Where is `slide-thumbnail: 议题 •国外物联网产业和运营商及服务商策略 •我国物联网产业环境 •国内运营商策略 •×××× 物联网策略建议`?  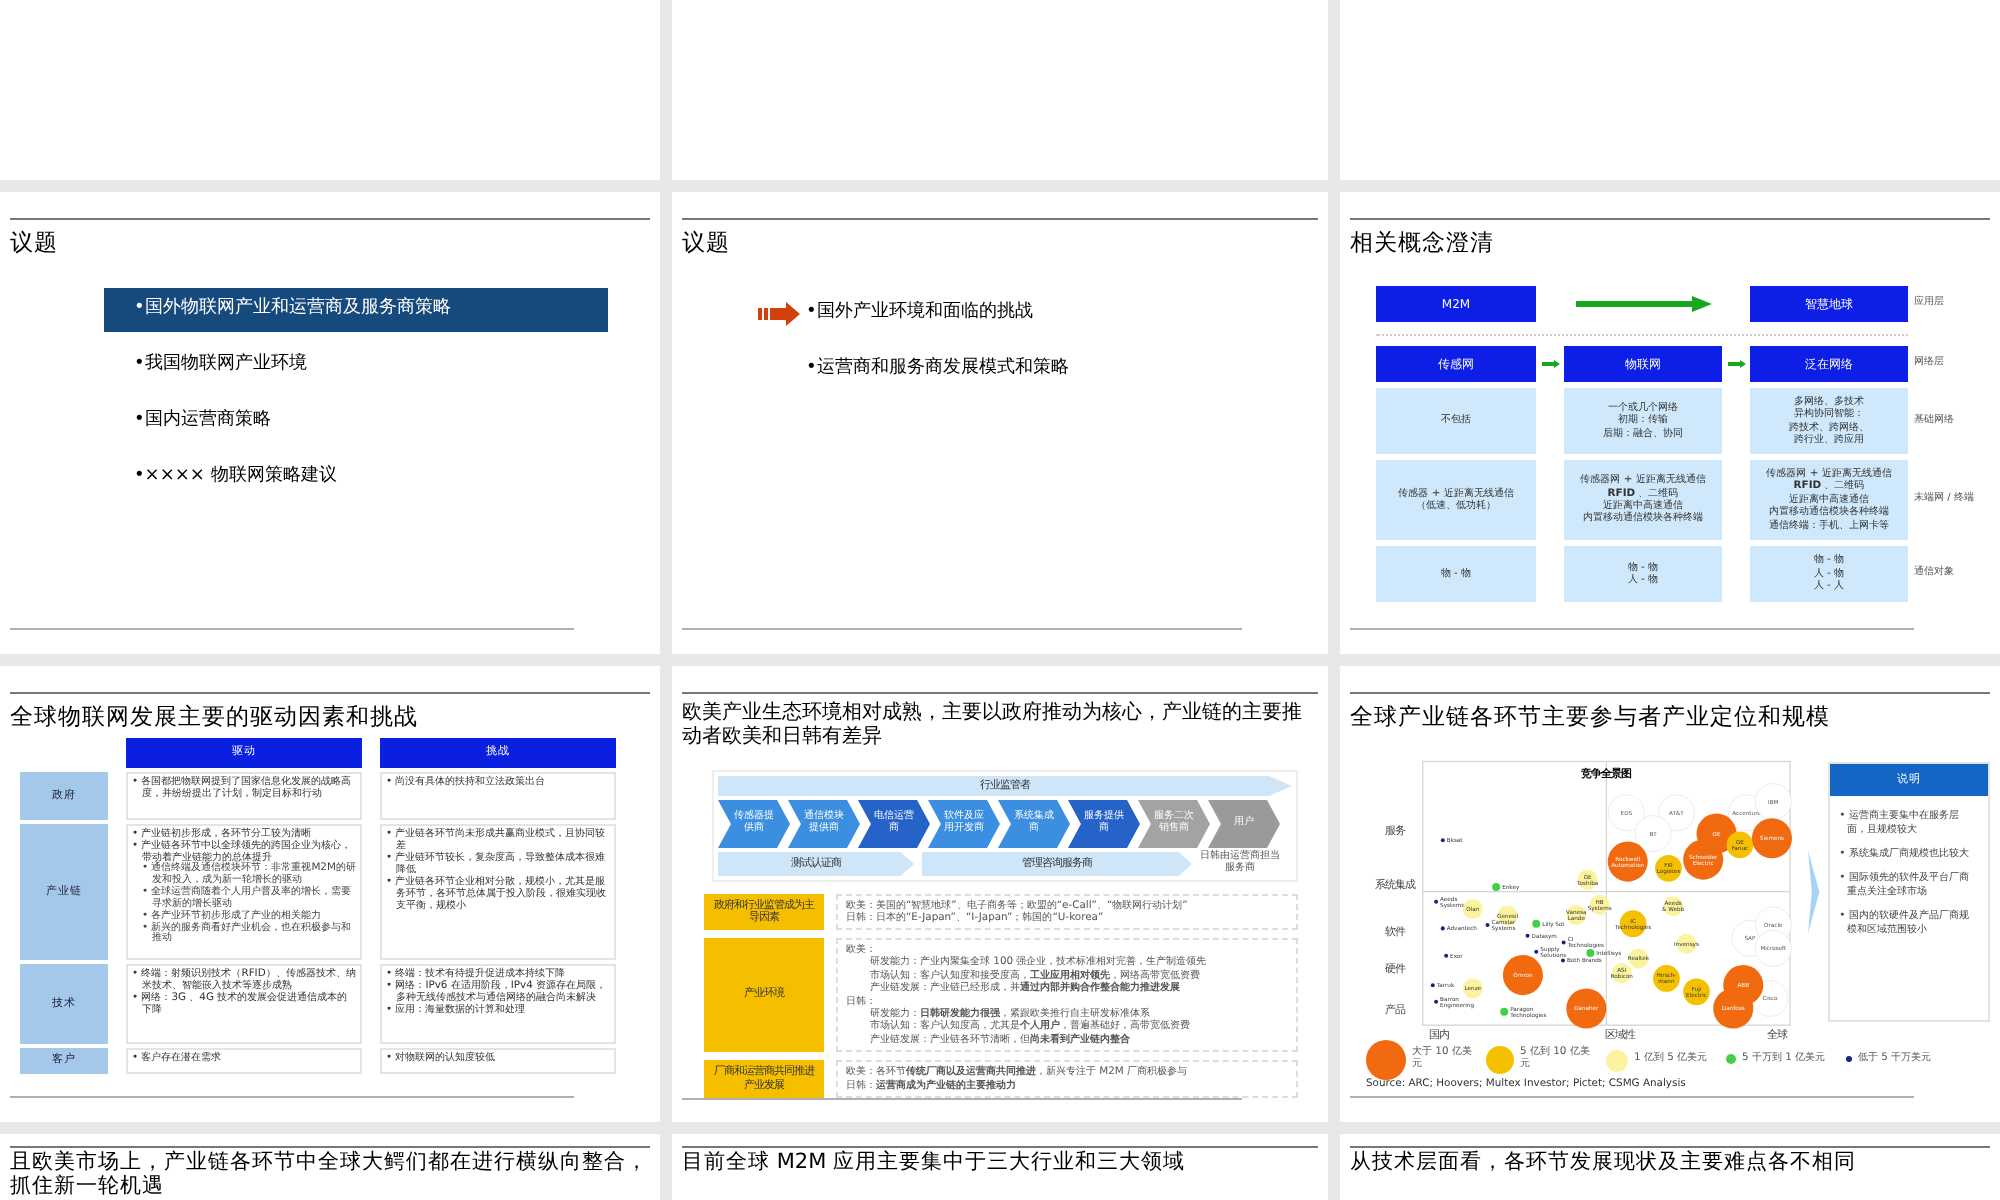
slide-thumbnail: 议题 •国外物联网产业和运营商及服务商策略 •我国物联网产业环境 •国内运营商策略 •×××× 物联网策略建议 is located at coordinates (330, 423).